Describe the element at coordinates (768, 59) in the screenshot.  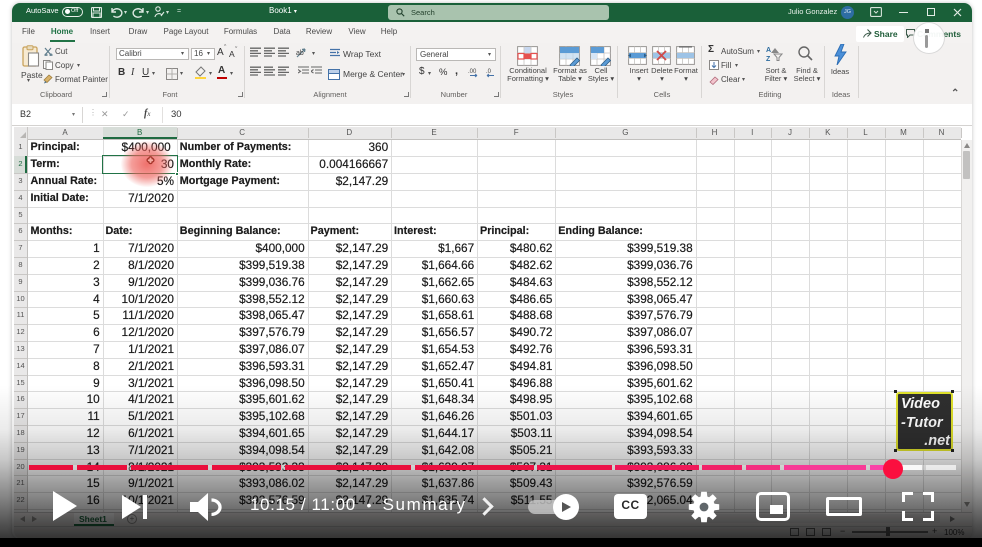
I see `svg-text: Z` at that location.